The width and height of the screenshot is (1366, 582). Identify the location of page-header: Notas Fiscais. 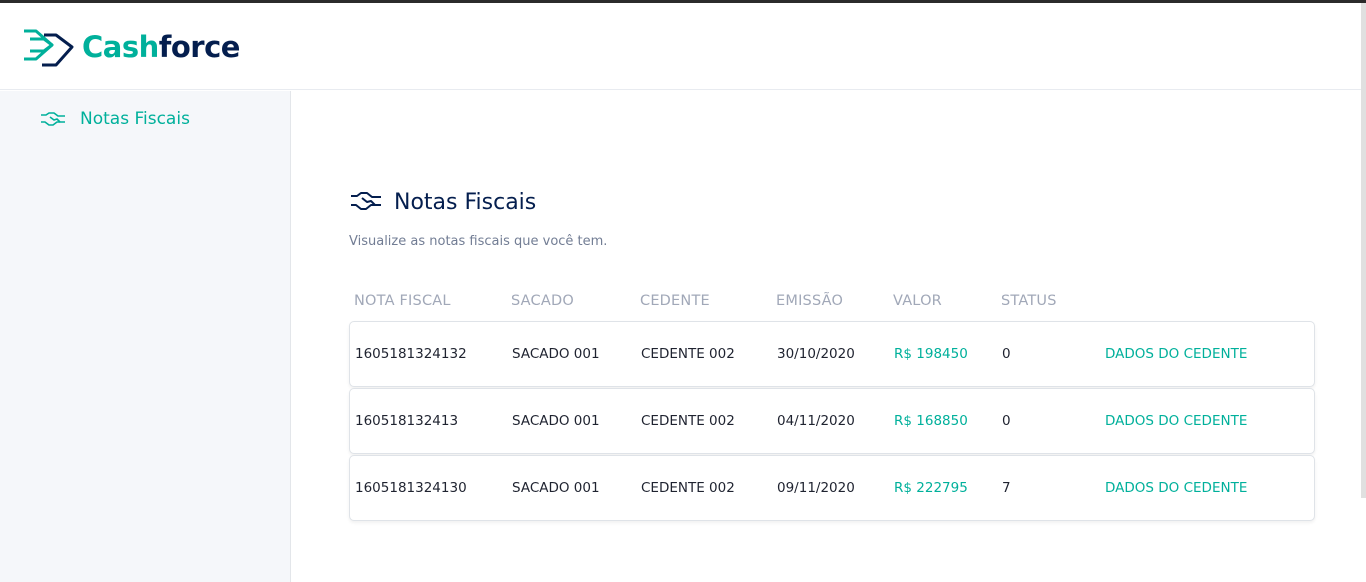
(443, 202).